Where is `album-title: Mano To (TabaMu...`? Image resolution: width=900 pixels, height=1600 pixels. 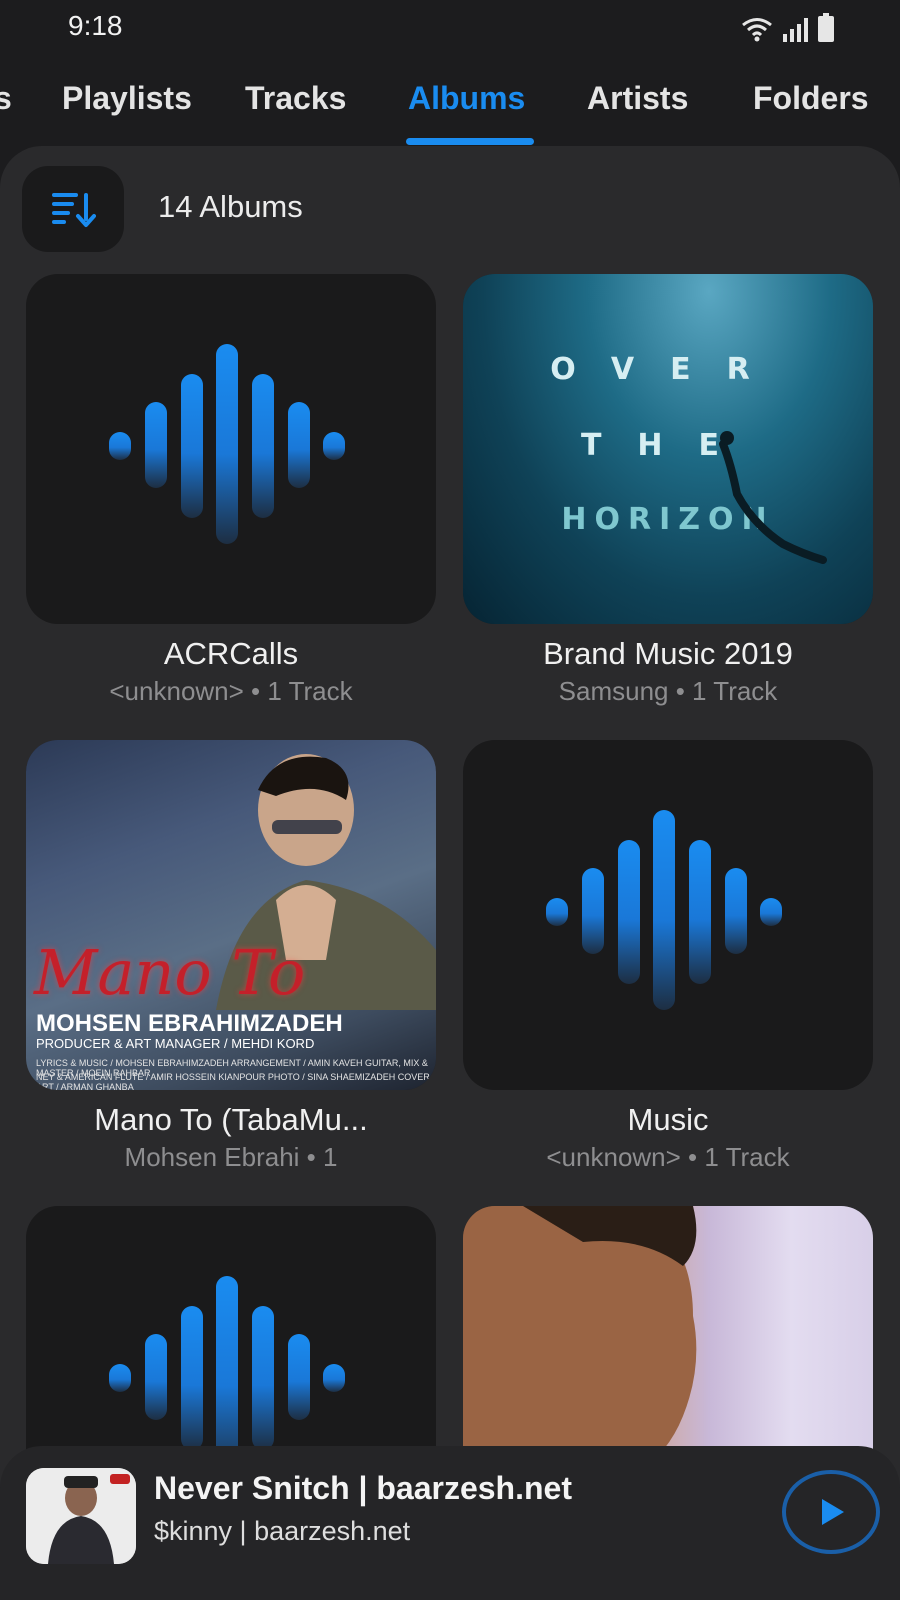
album-title: Mano To (TabaMu... is located at coordinates (231, 1119).